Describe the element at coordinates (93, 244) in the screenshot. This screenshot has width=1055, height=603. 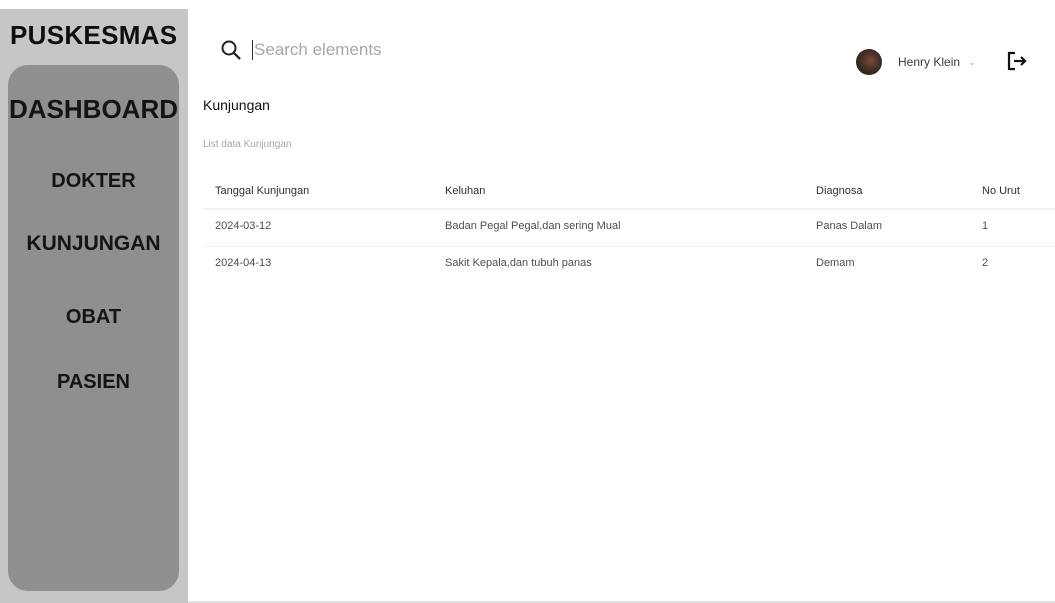
I see `nav-item-kunjungan: KUNJUNGAN` at that location.